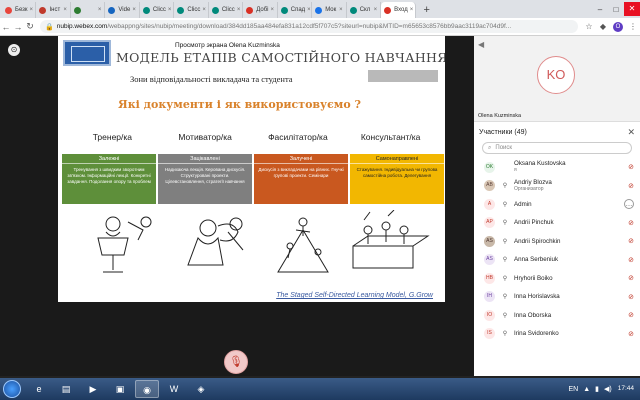 The width and height of the screenshot is (640, 400). I want to click on volume-icon: ◀), so click(608, 389).